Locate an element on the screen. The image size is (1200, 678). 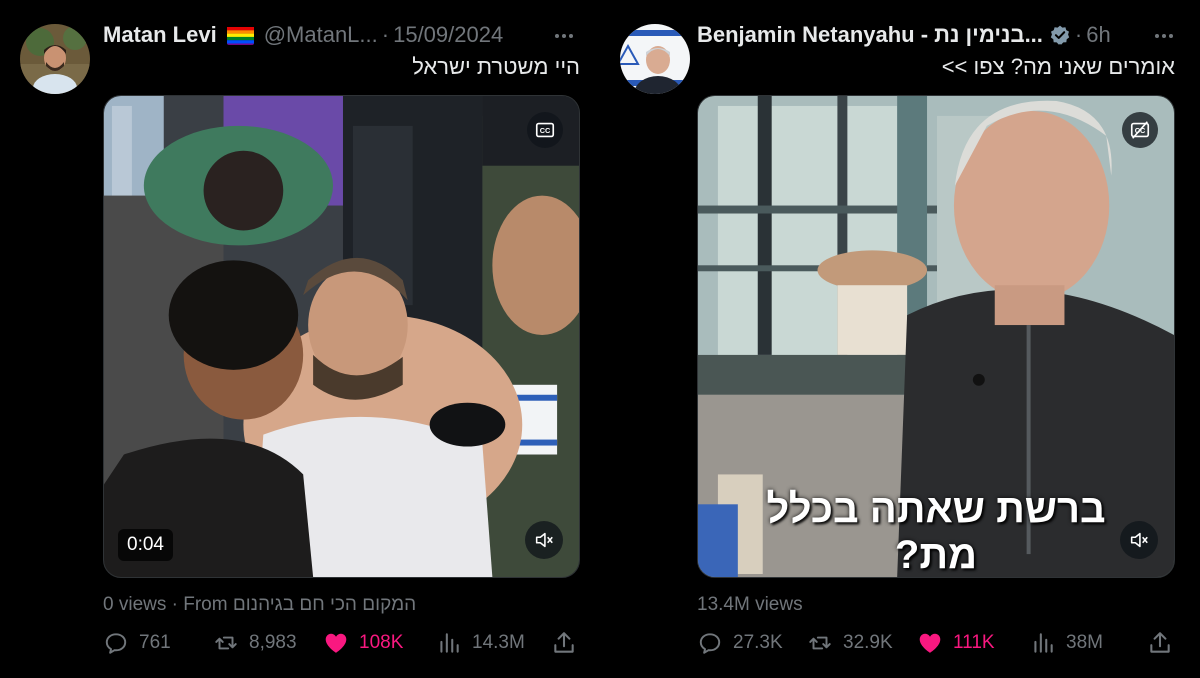
views-count: 14.3M is located at coordinates (498, 642).